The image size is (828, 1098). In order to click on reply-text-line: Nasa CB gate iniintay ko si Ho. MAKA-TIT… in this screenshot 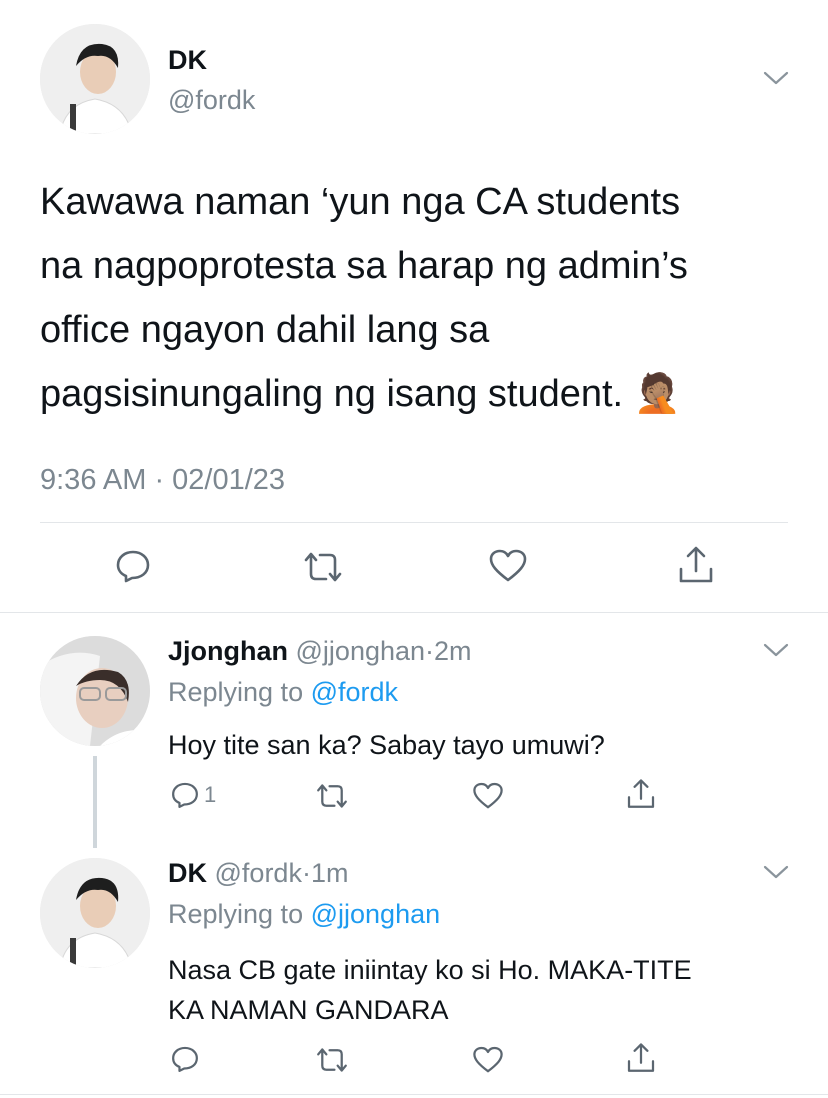, I will do `click(430, 970)`.